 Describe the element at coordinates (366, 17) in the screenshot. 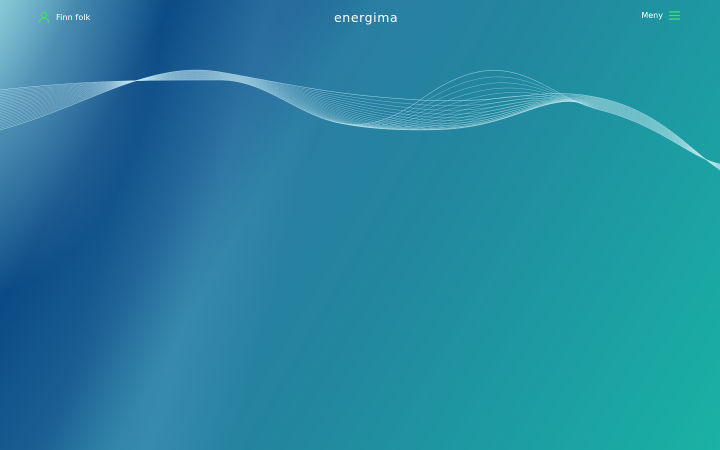

I see `energima-logo: energima` at that location.